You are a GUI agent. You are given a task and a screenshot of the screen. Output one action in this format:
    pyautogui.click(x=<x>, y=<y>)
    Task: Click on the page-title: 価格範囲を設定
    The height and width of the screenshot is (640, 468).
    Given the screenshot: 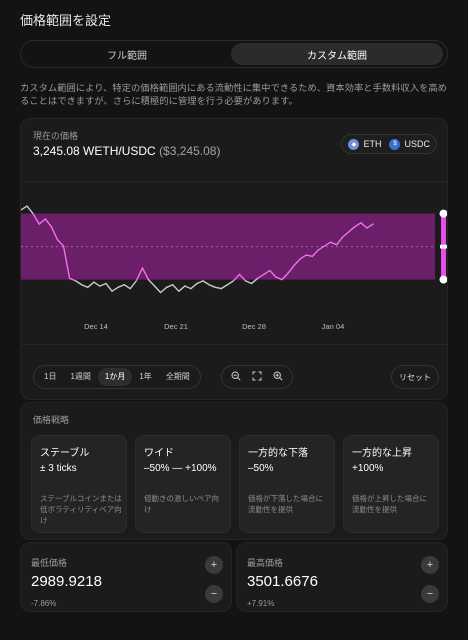 What is the action you would take?
    pyautogui.click(x=66, y=20)
    